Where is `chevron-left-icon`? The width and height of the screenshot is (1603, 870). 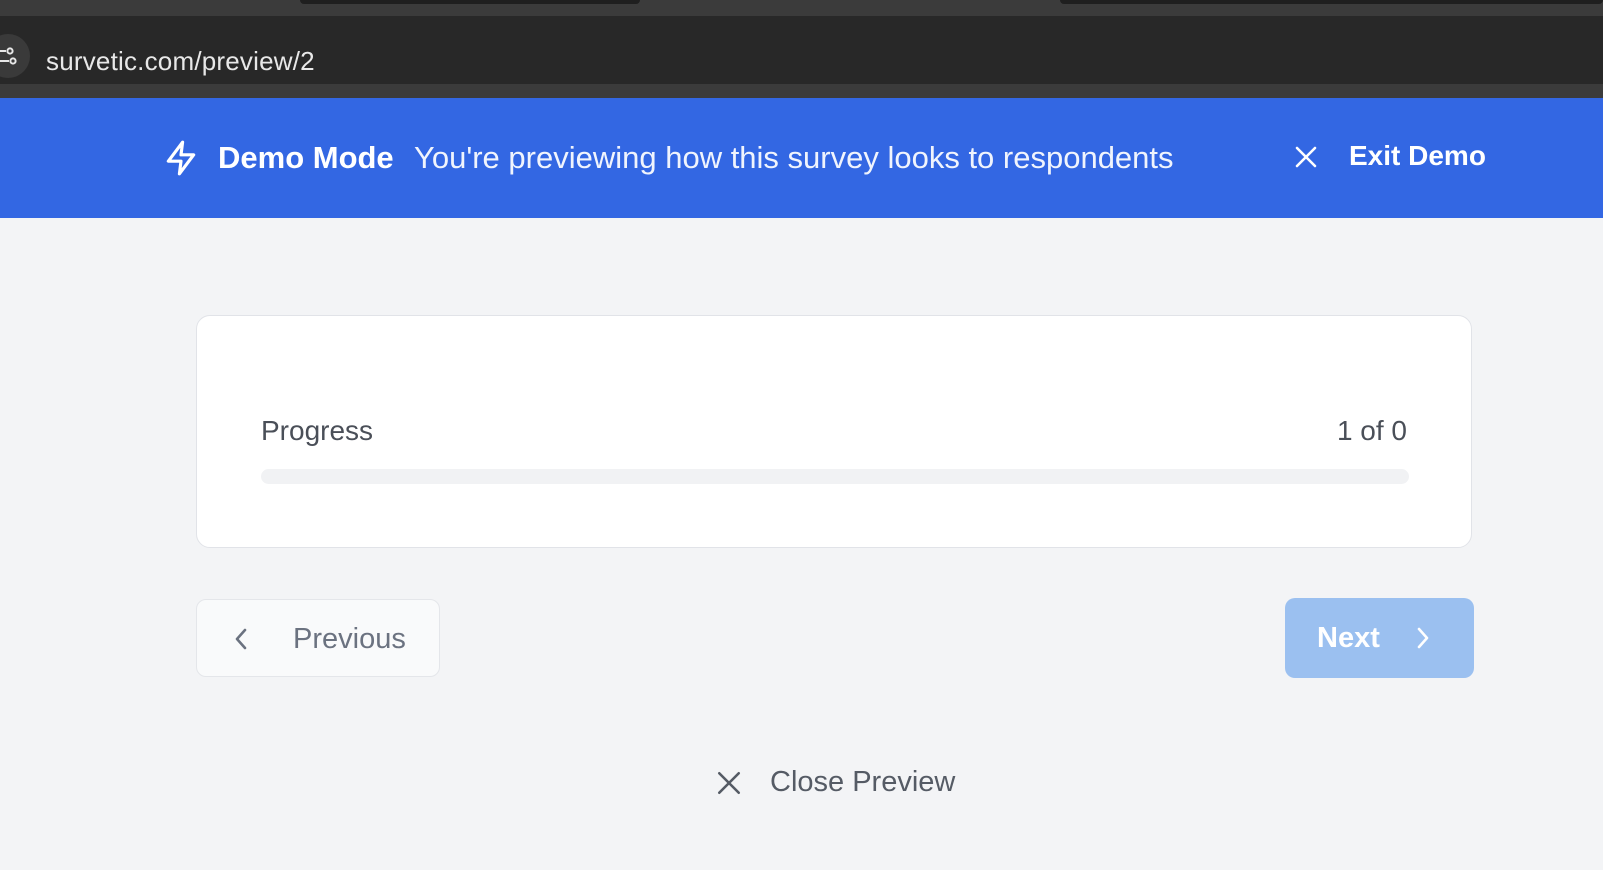
chevron-left-icon is located at coordinates (241, 641).